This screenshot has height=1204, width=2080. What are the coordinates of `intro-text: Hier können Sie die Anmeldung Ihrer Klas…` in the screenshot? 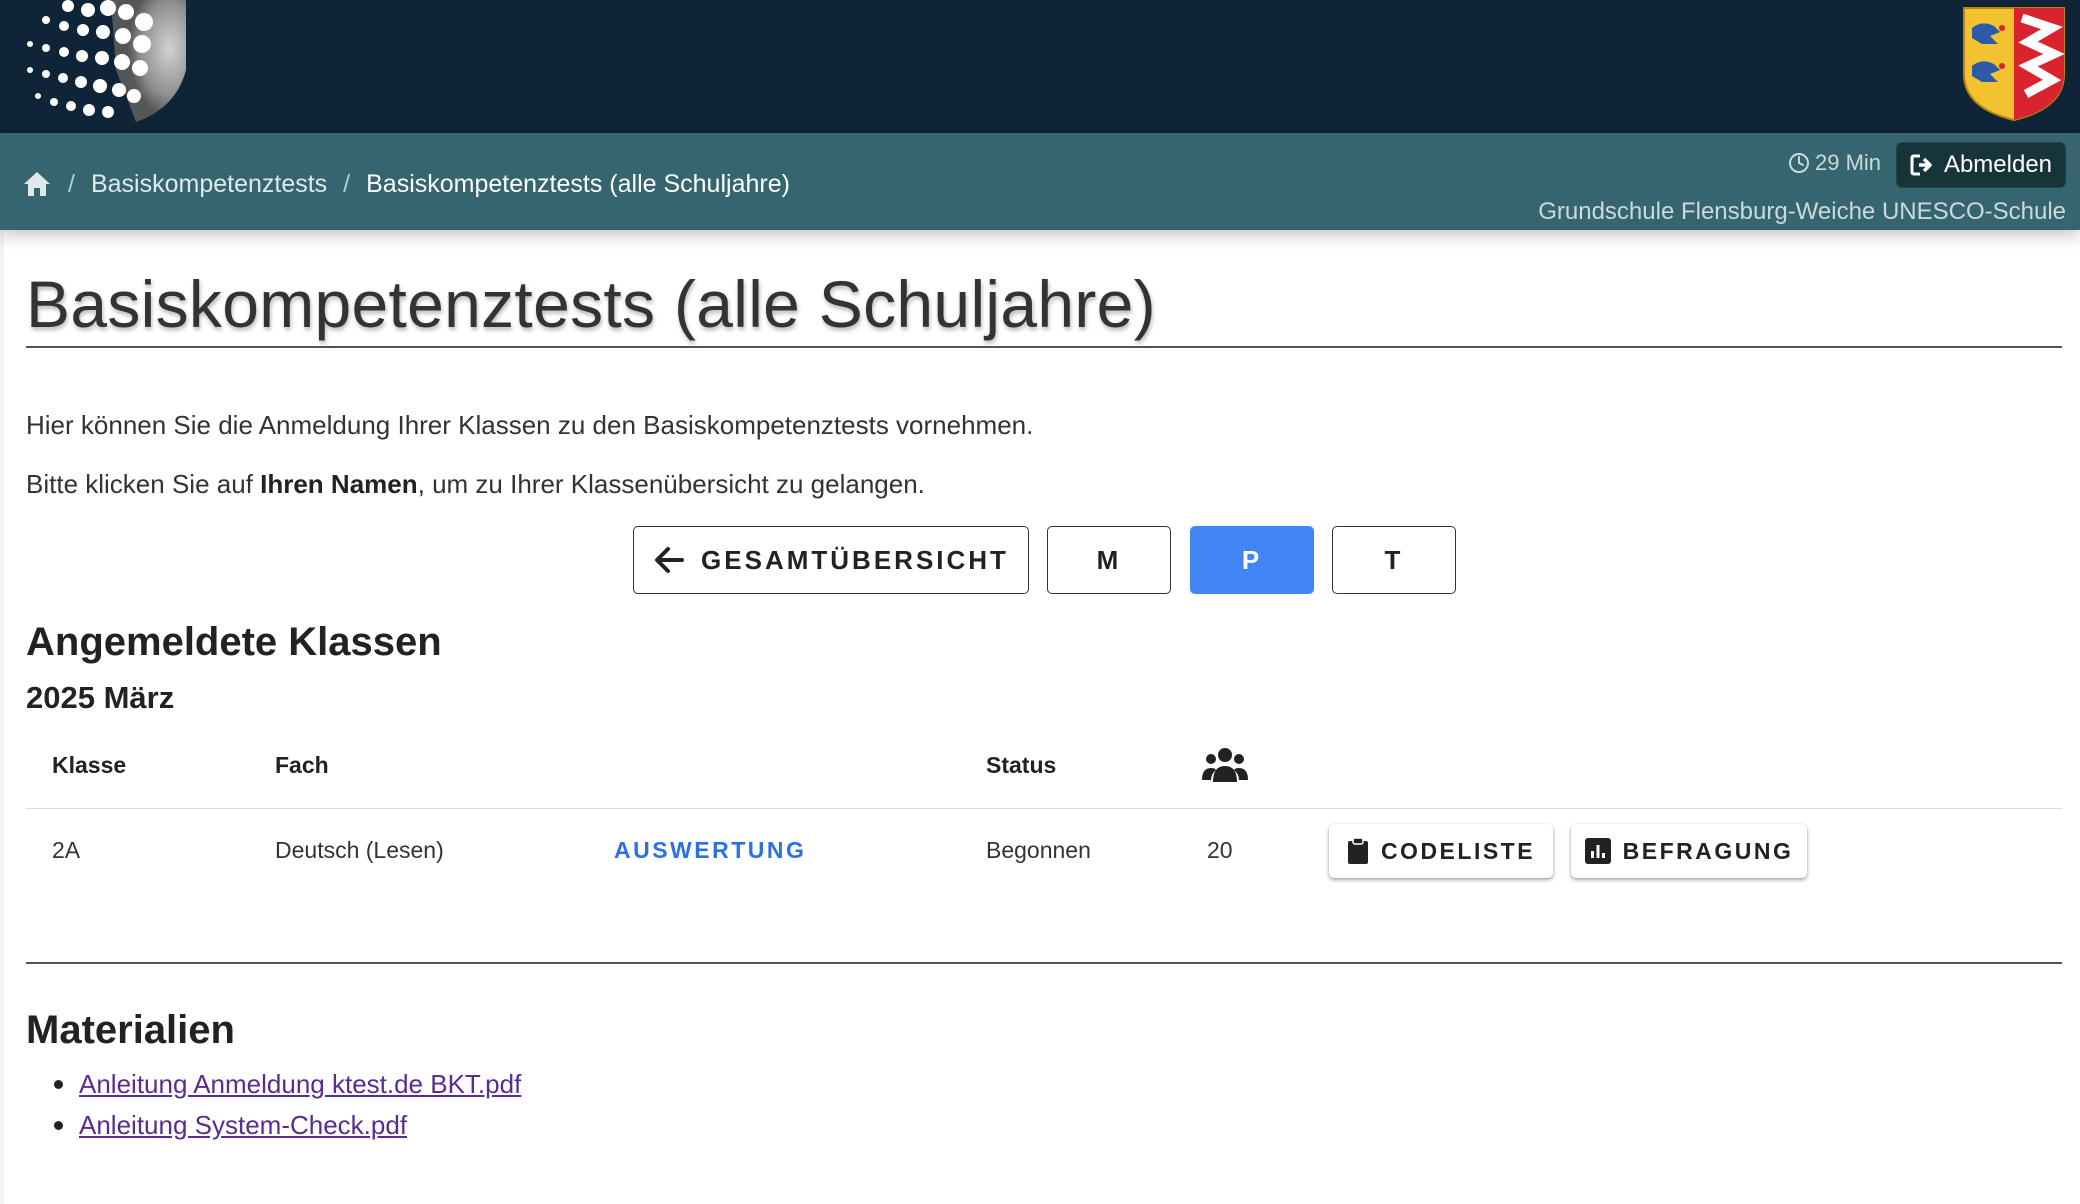 It's located at (530, 425).